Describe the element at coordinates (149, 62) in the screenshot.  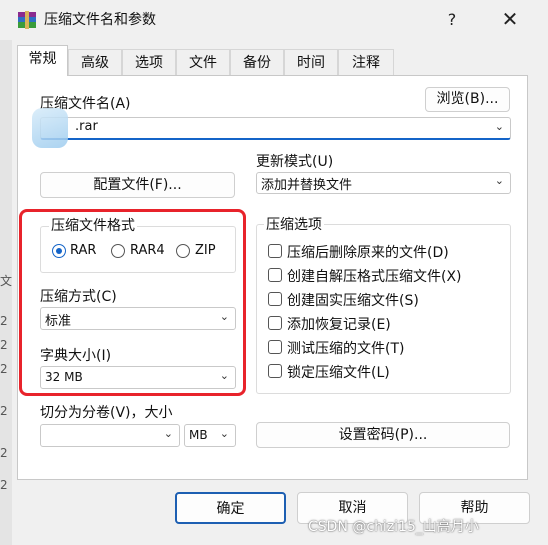
I see `tab-options: 选项` at that location.